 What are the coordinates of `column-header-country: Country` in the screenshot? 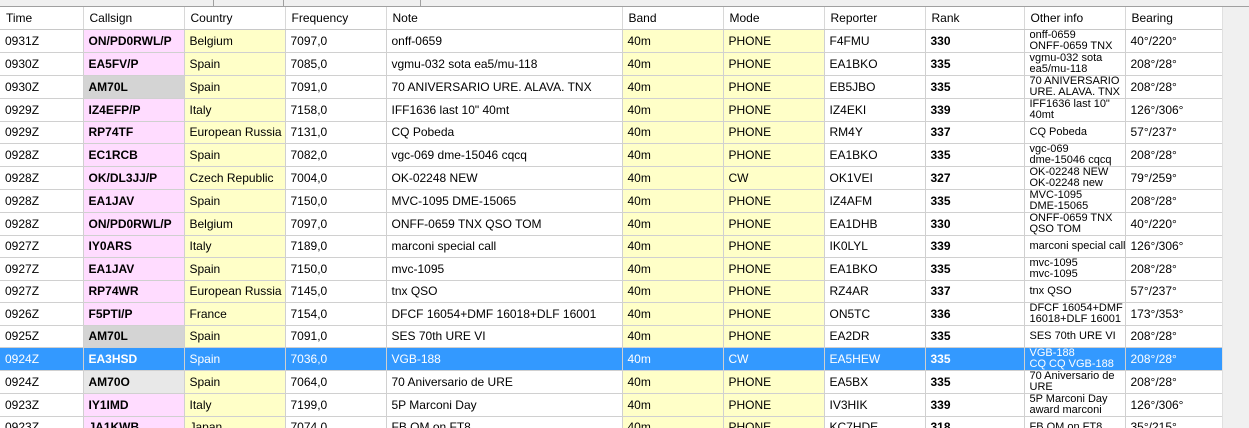 It's located at (235, 18).